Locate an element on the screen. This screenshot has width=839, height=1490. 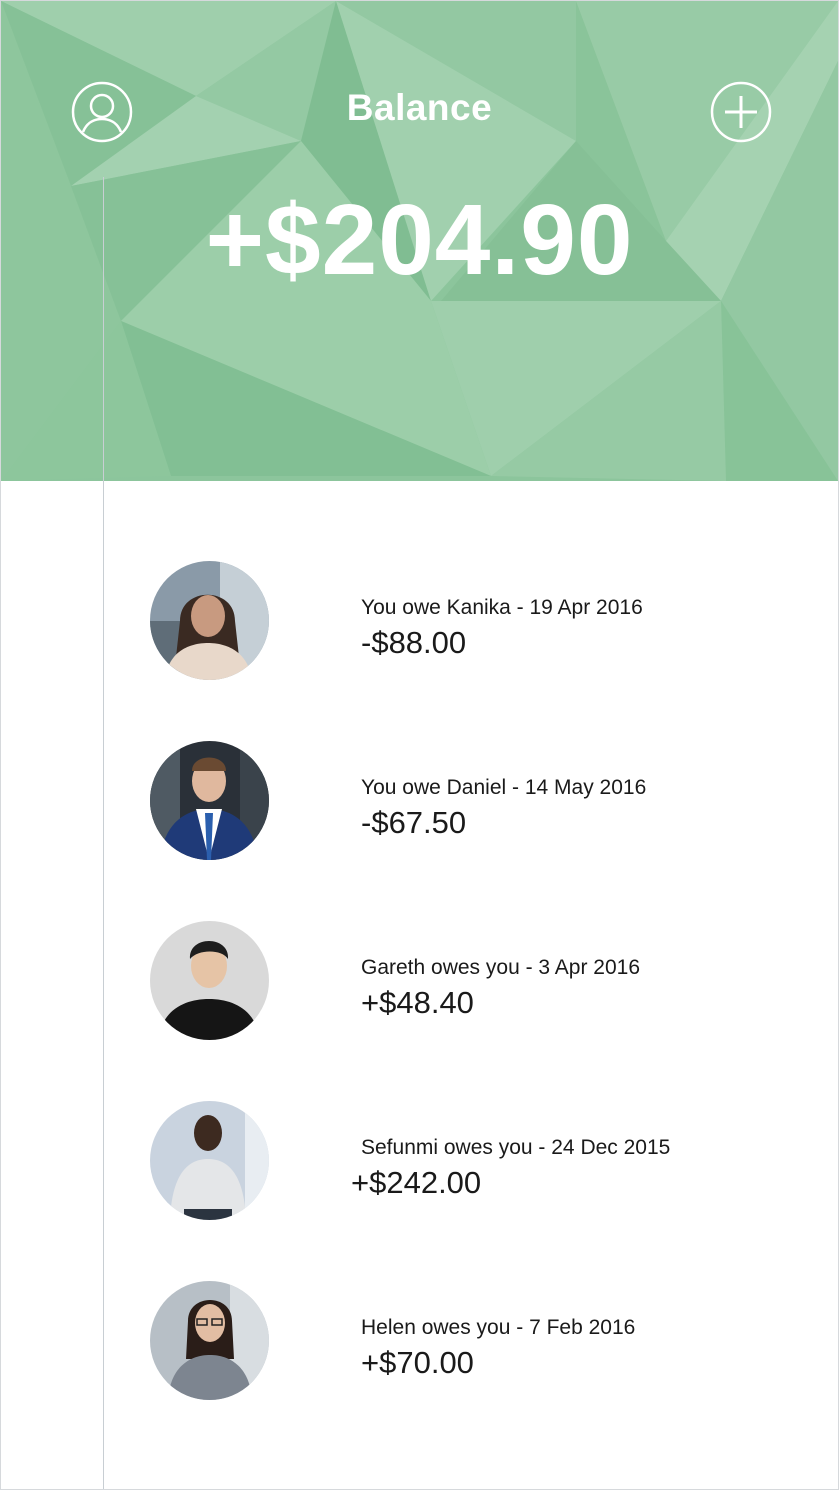
transaction-row-gareth: Gareth owes you - 3 Apr 2016 +$48.40 is located at coordinates (419, 981).